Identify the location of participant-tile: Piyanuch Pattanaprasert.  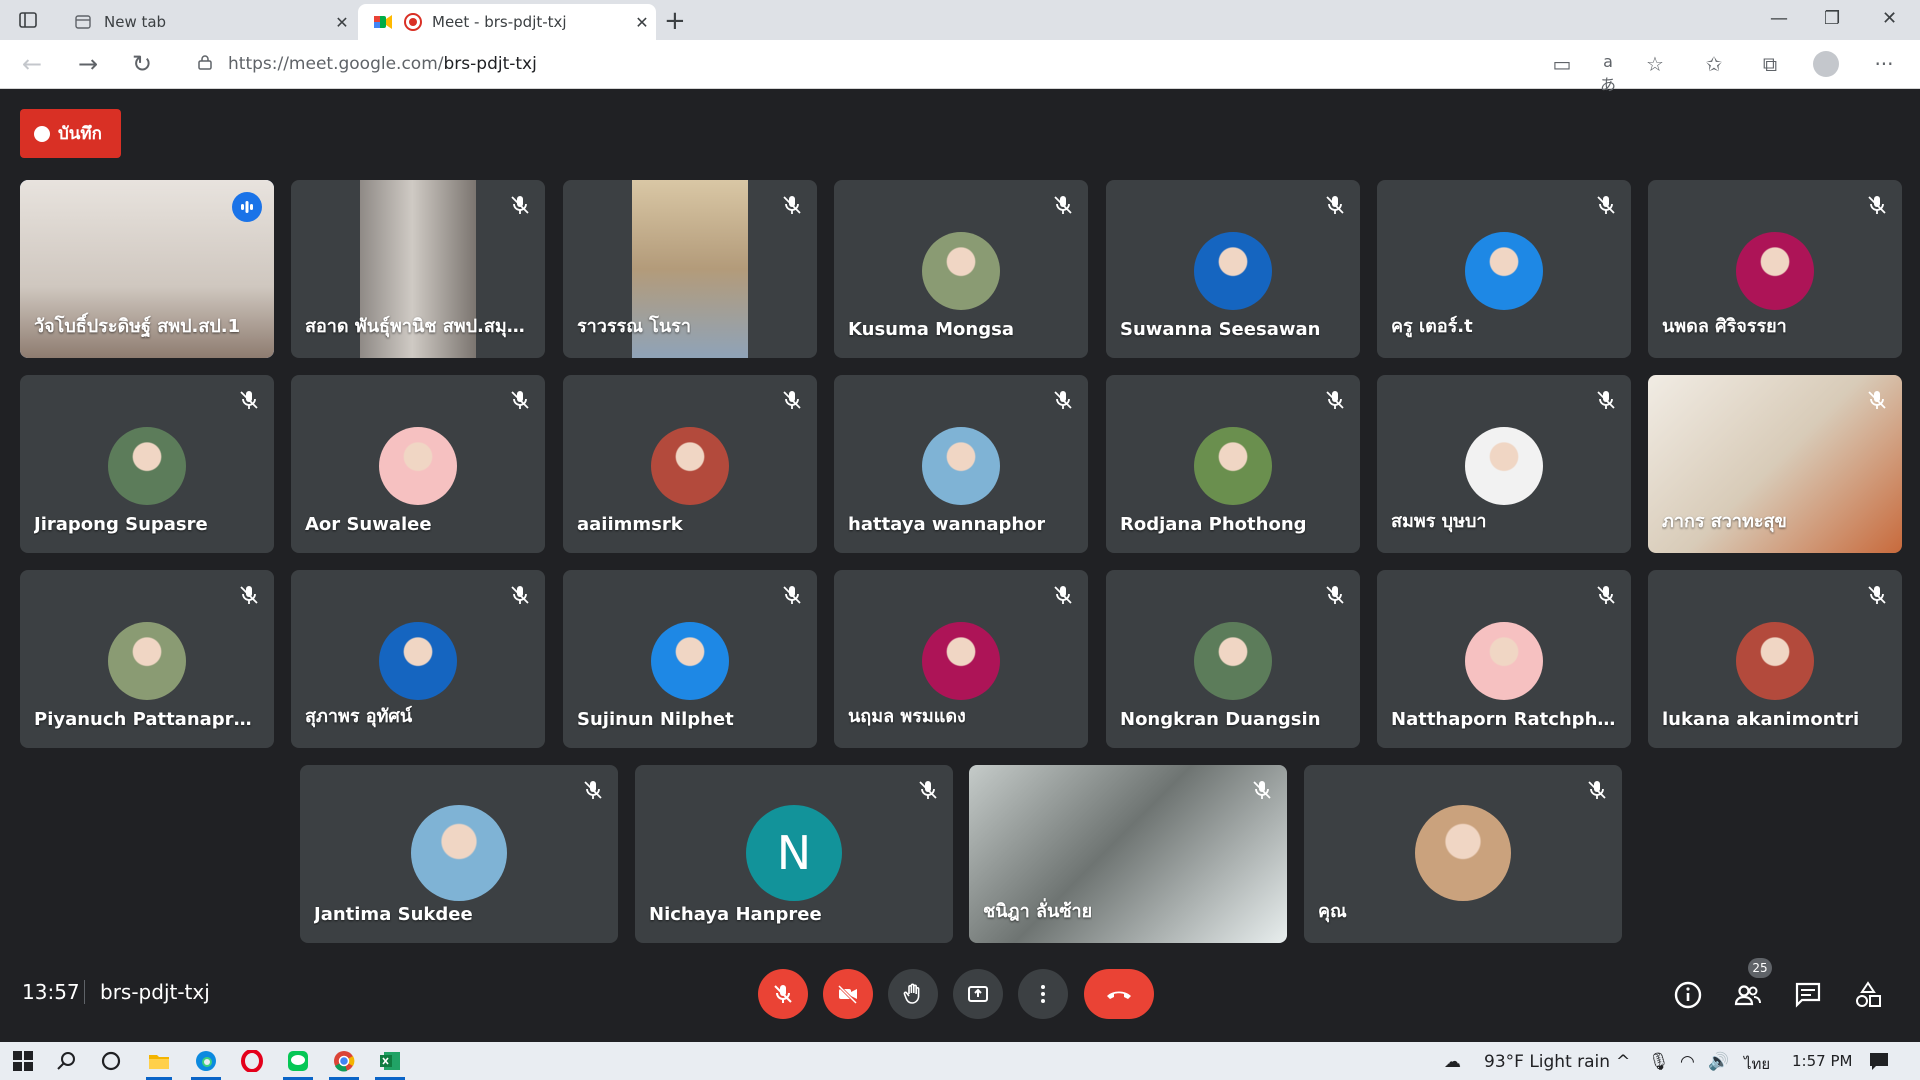
(147, 659).